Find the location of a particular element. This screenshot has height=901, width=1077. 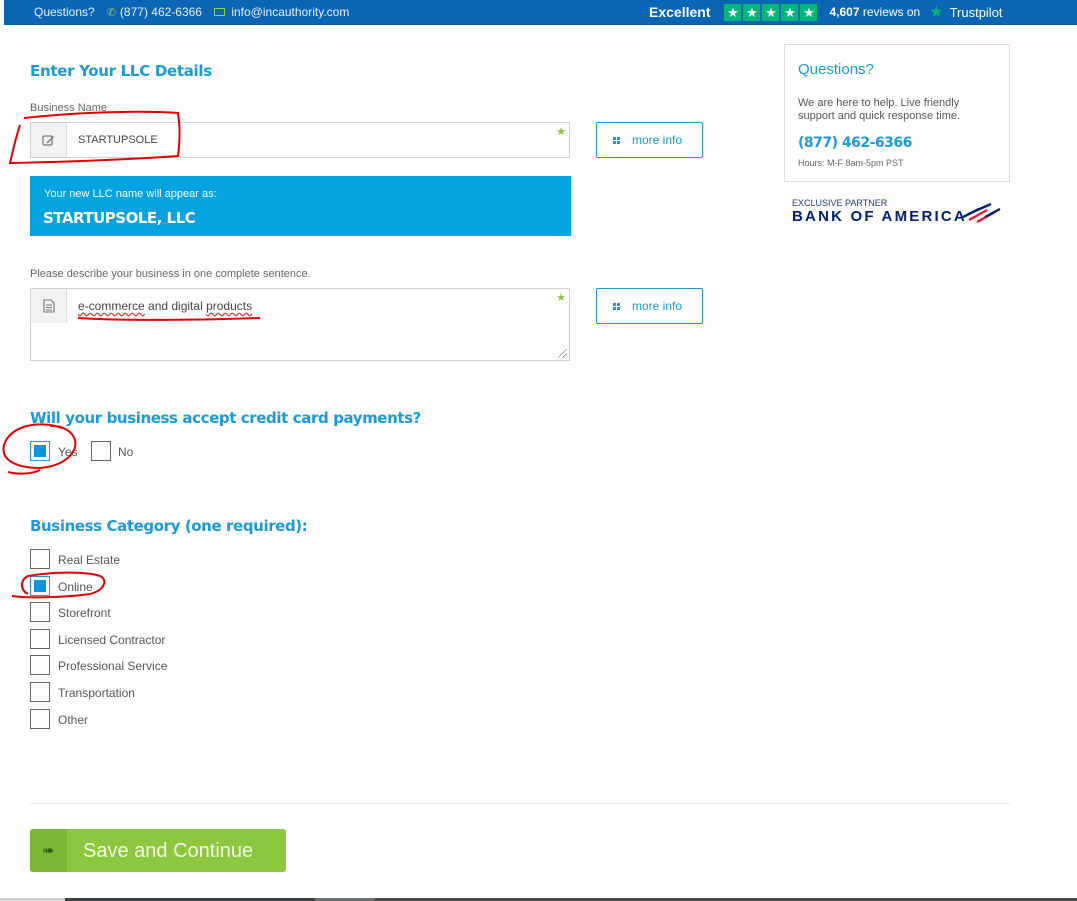

description-more-info-button: more info is located at coordinates (649, 306).